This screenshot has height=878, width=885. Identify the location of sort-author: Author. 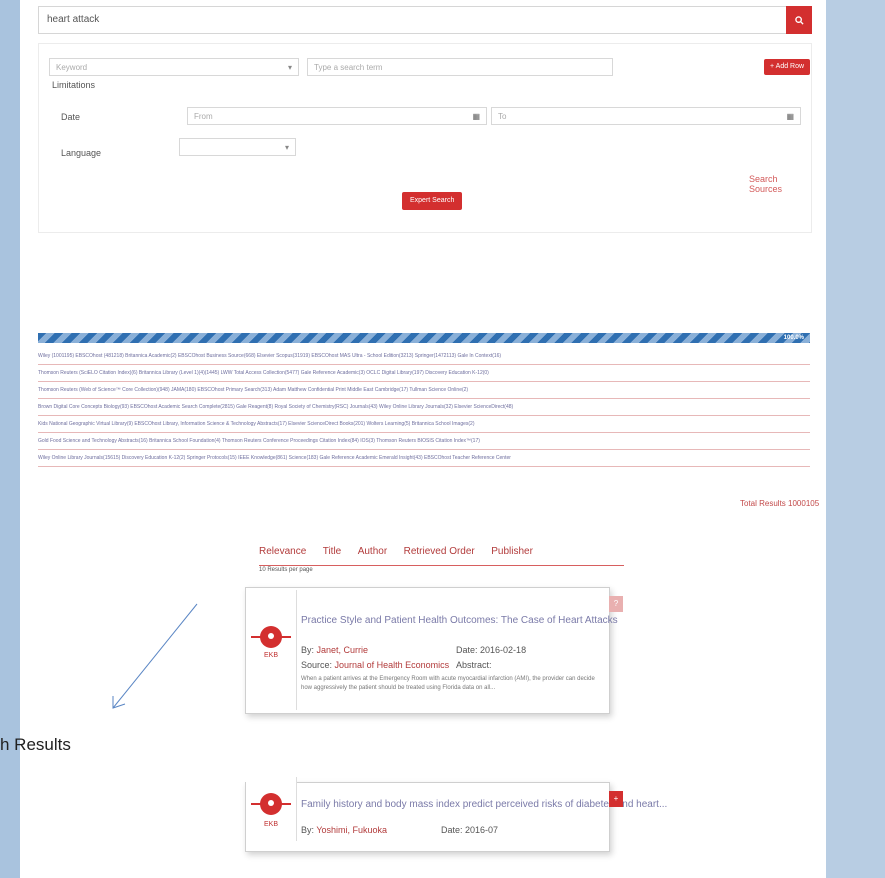
(372, 551).